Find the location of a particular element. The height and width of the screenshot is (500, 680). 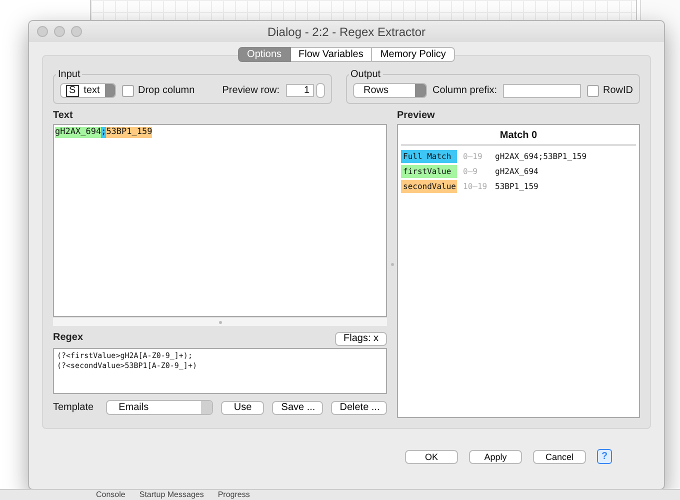

field-label: Preview row: is located at coordinates (251, 90).